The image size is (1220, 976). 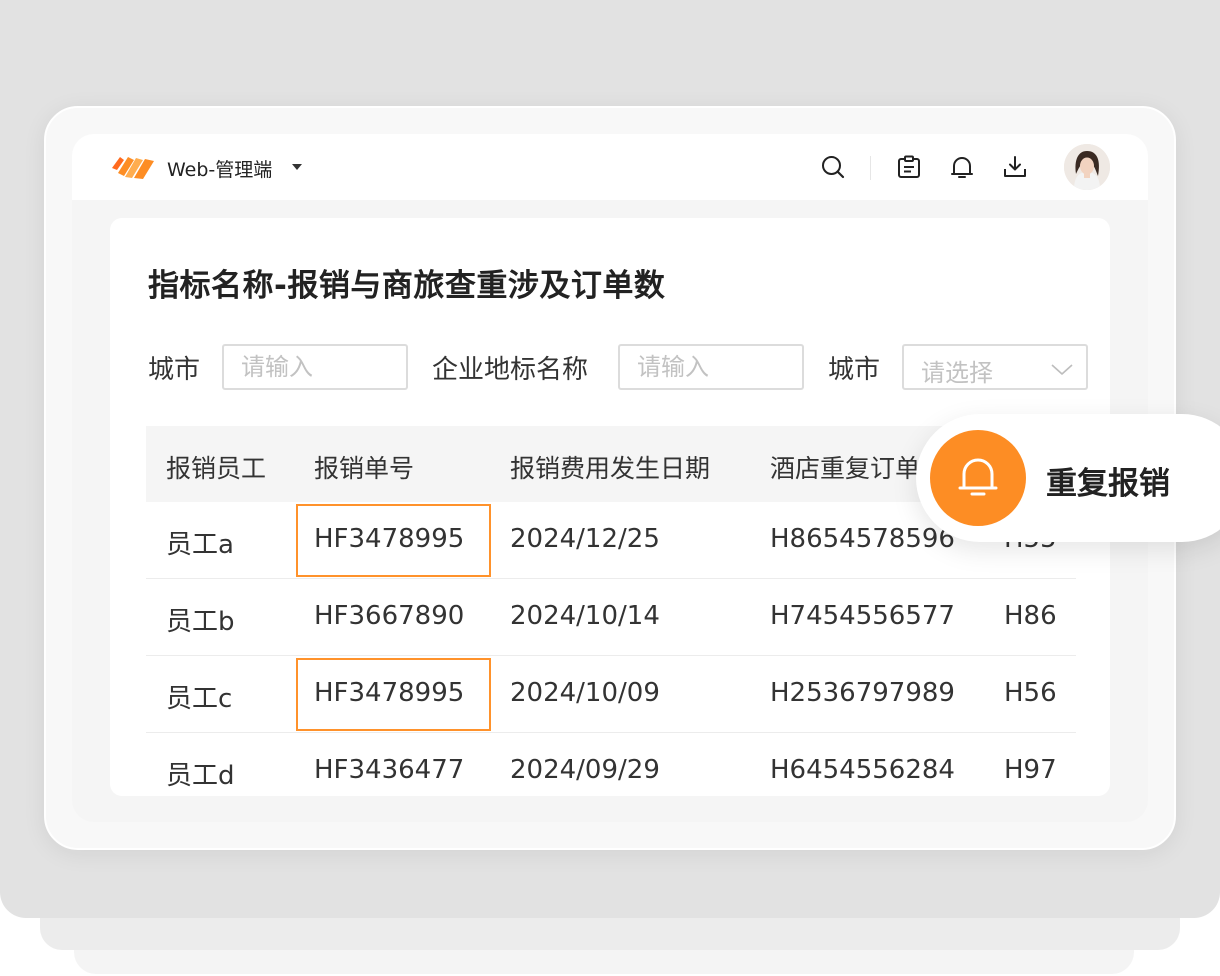 I want to click on duplicate-reimbursement-toast: 重复报销, so click(x=1068, y=478).